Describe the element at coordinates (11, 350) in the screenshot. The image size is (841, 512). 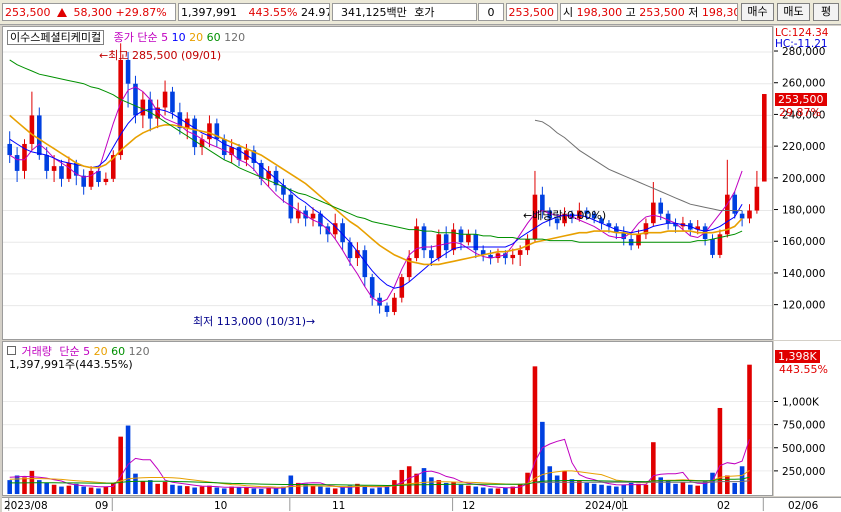
I see `lock-icon` at that location.